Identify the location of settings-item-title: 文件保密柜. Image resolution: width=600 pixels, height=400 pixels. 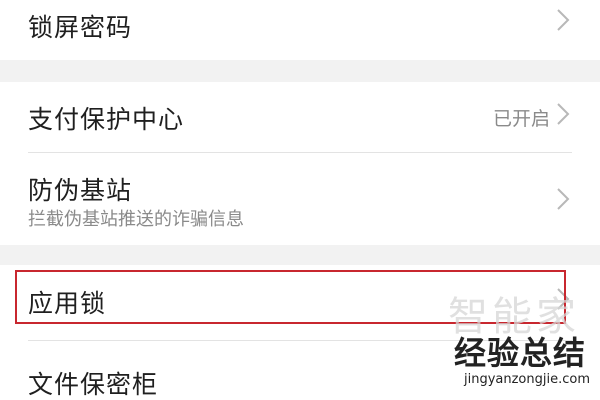
(93, 384).